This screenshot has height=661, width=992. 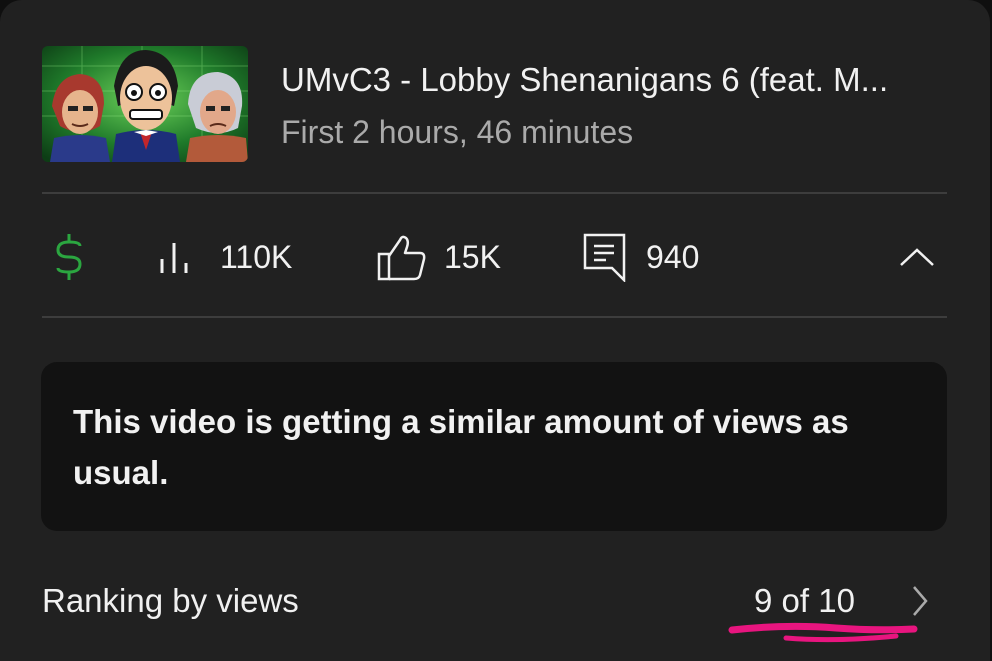 I want to click on video-duration: First 2 hours, 46 minutes, so click(x=457, y=132).